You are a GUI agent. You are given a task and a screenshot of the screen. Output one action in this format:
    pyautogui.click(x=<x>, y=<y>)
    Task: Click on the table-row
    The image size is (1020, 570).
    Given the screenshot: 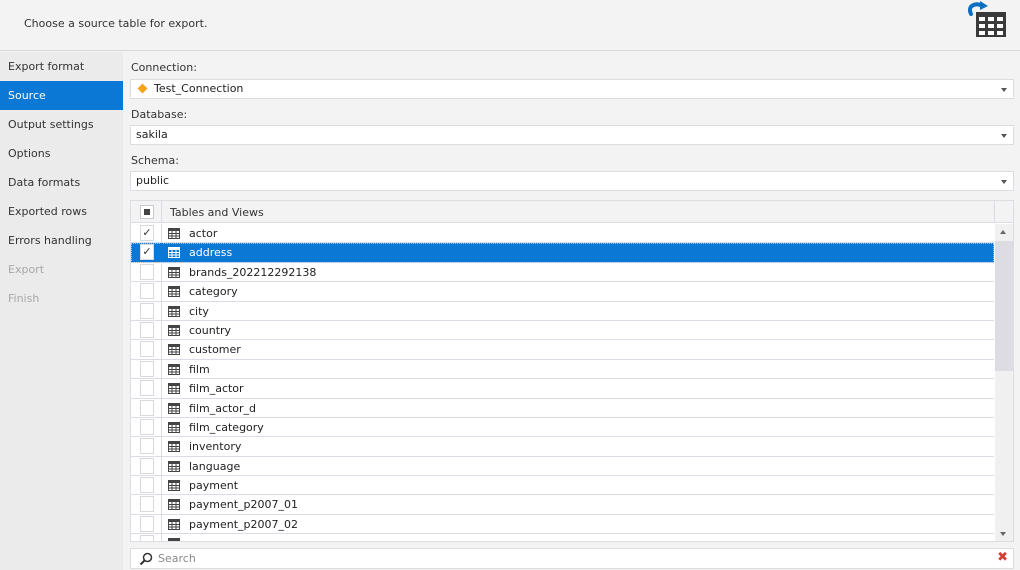 What is the action you would take?
    pyautogui.click(x=562, y=537)
    